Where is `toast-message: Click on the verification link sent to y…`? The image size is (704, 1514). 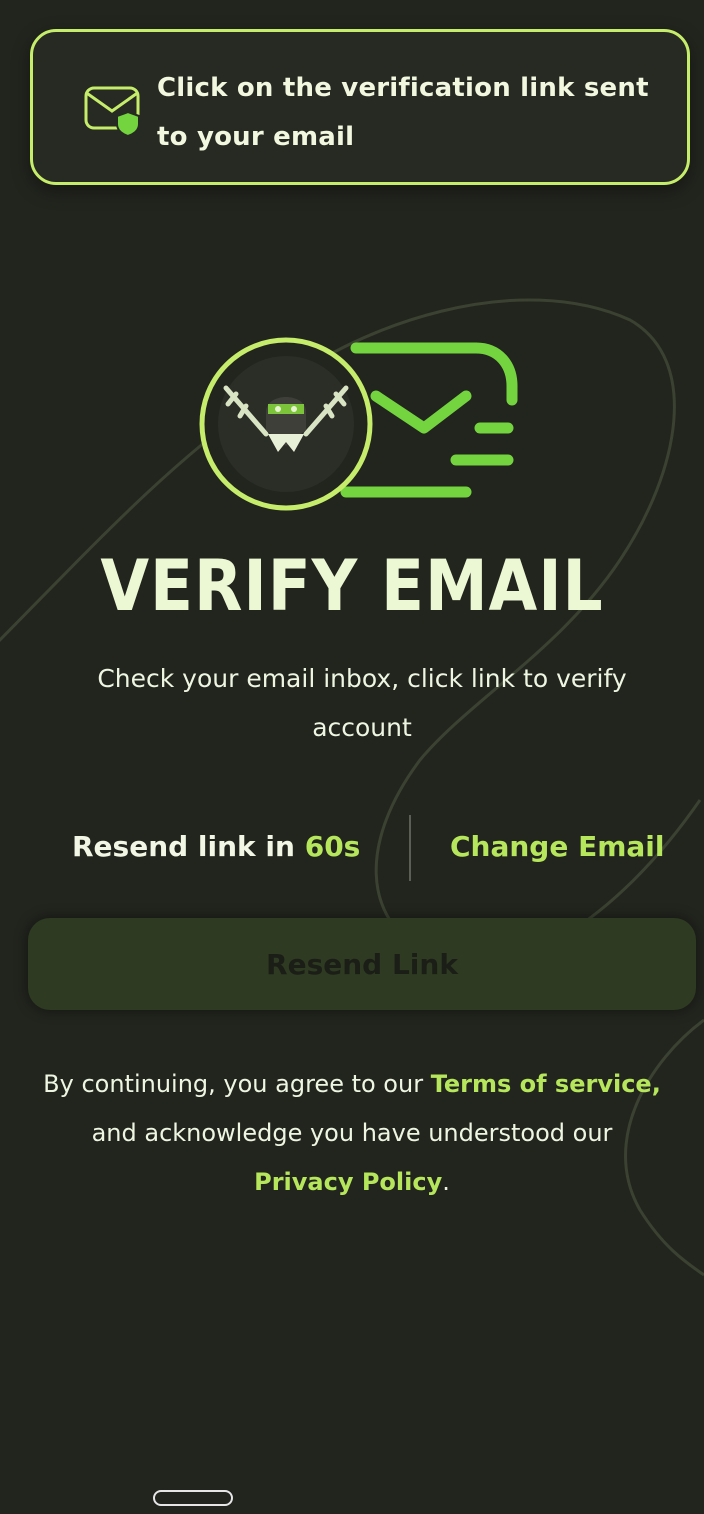
toast-message: Click on the verification link sent to y… is located at coordinates (403, 112).